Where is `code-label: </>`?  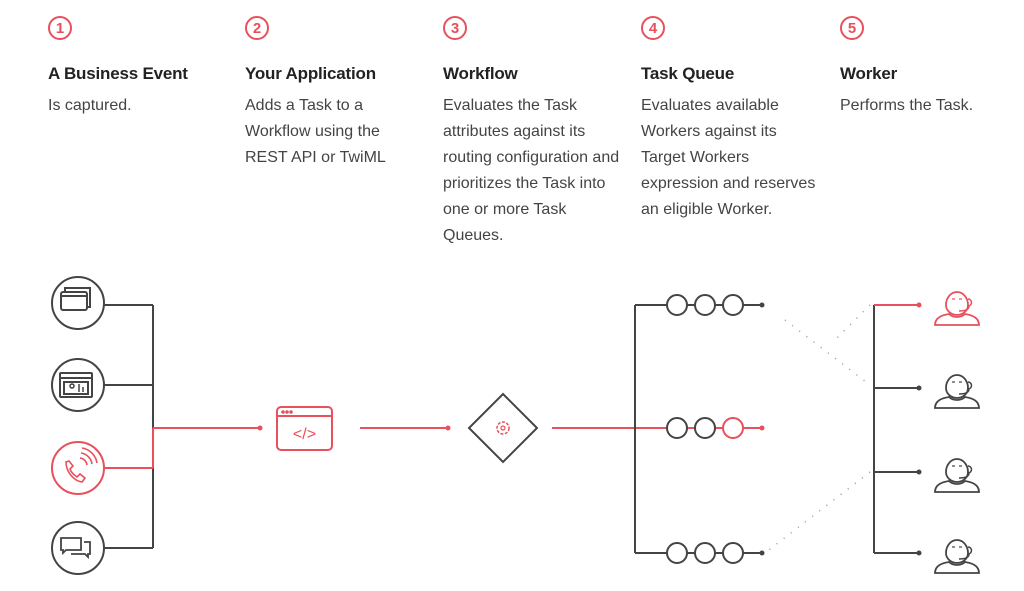 code-label: </> is located at coordinates (304, 434).